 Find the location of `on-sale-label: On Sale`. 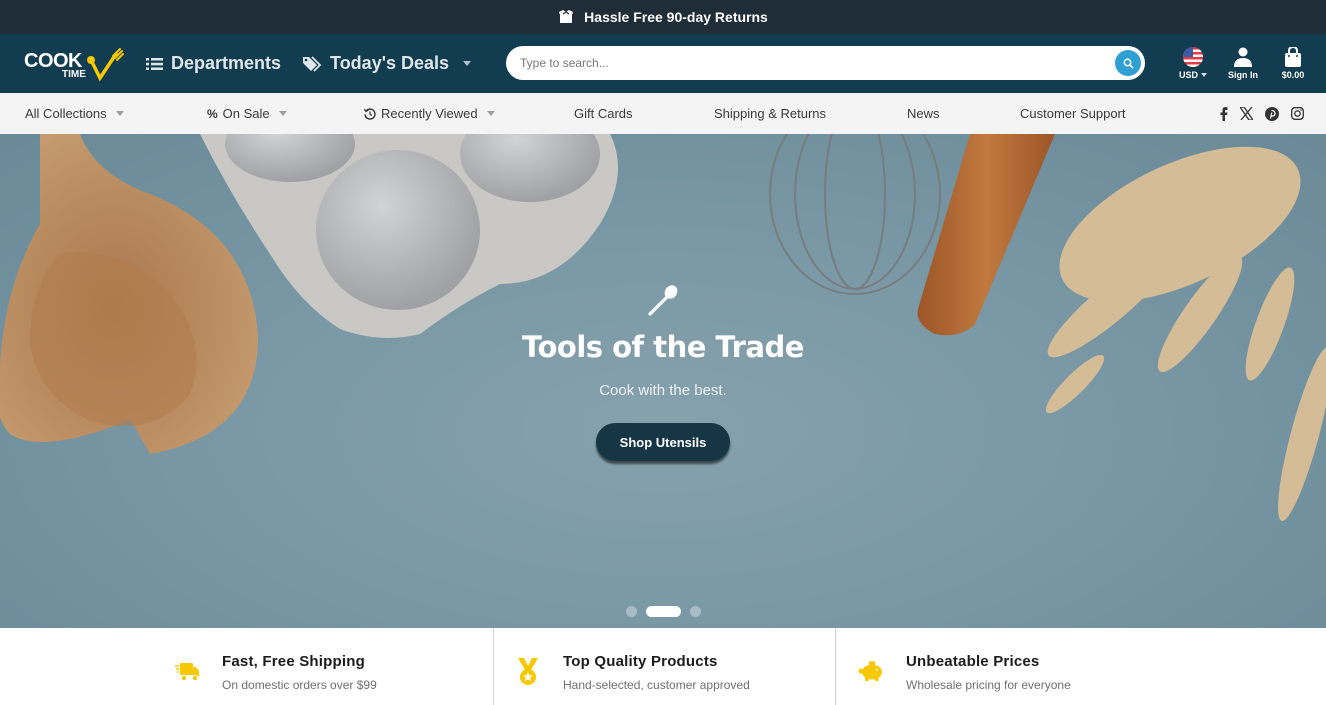

on-sale-label: On Sale is located at coordinates (246, 113).